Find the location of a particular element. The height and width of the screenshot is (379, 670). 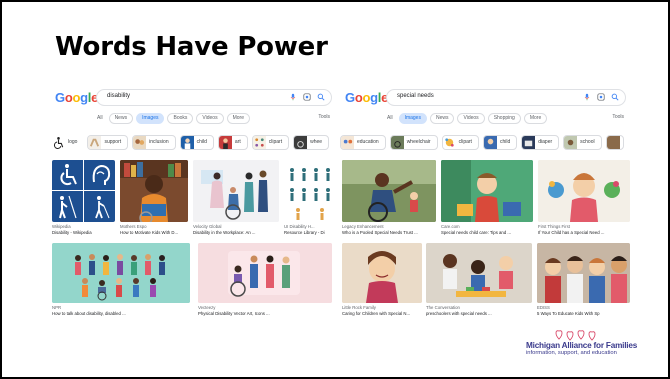

result-title: Disability - Wikipedia is located at coordinates (72, 232).